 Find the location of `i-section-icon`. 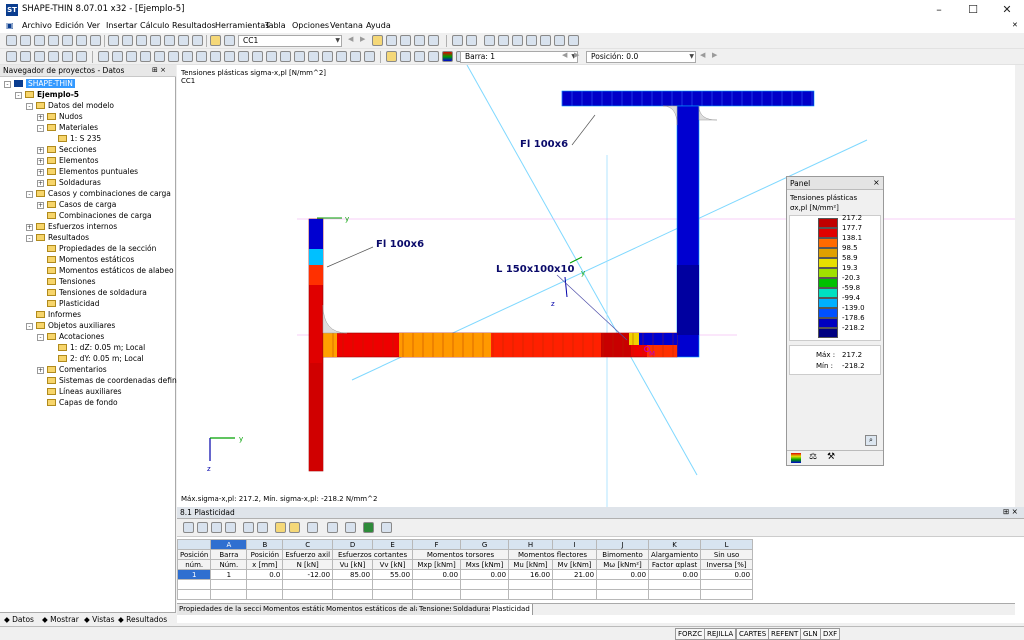

i-section-icon is located at coordinates (67, 56).